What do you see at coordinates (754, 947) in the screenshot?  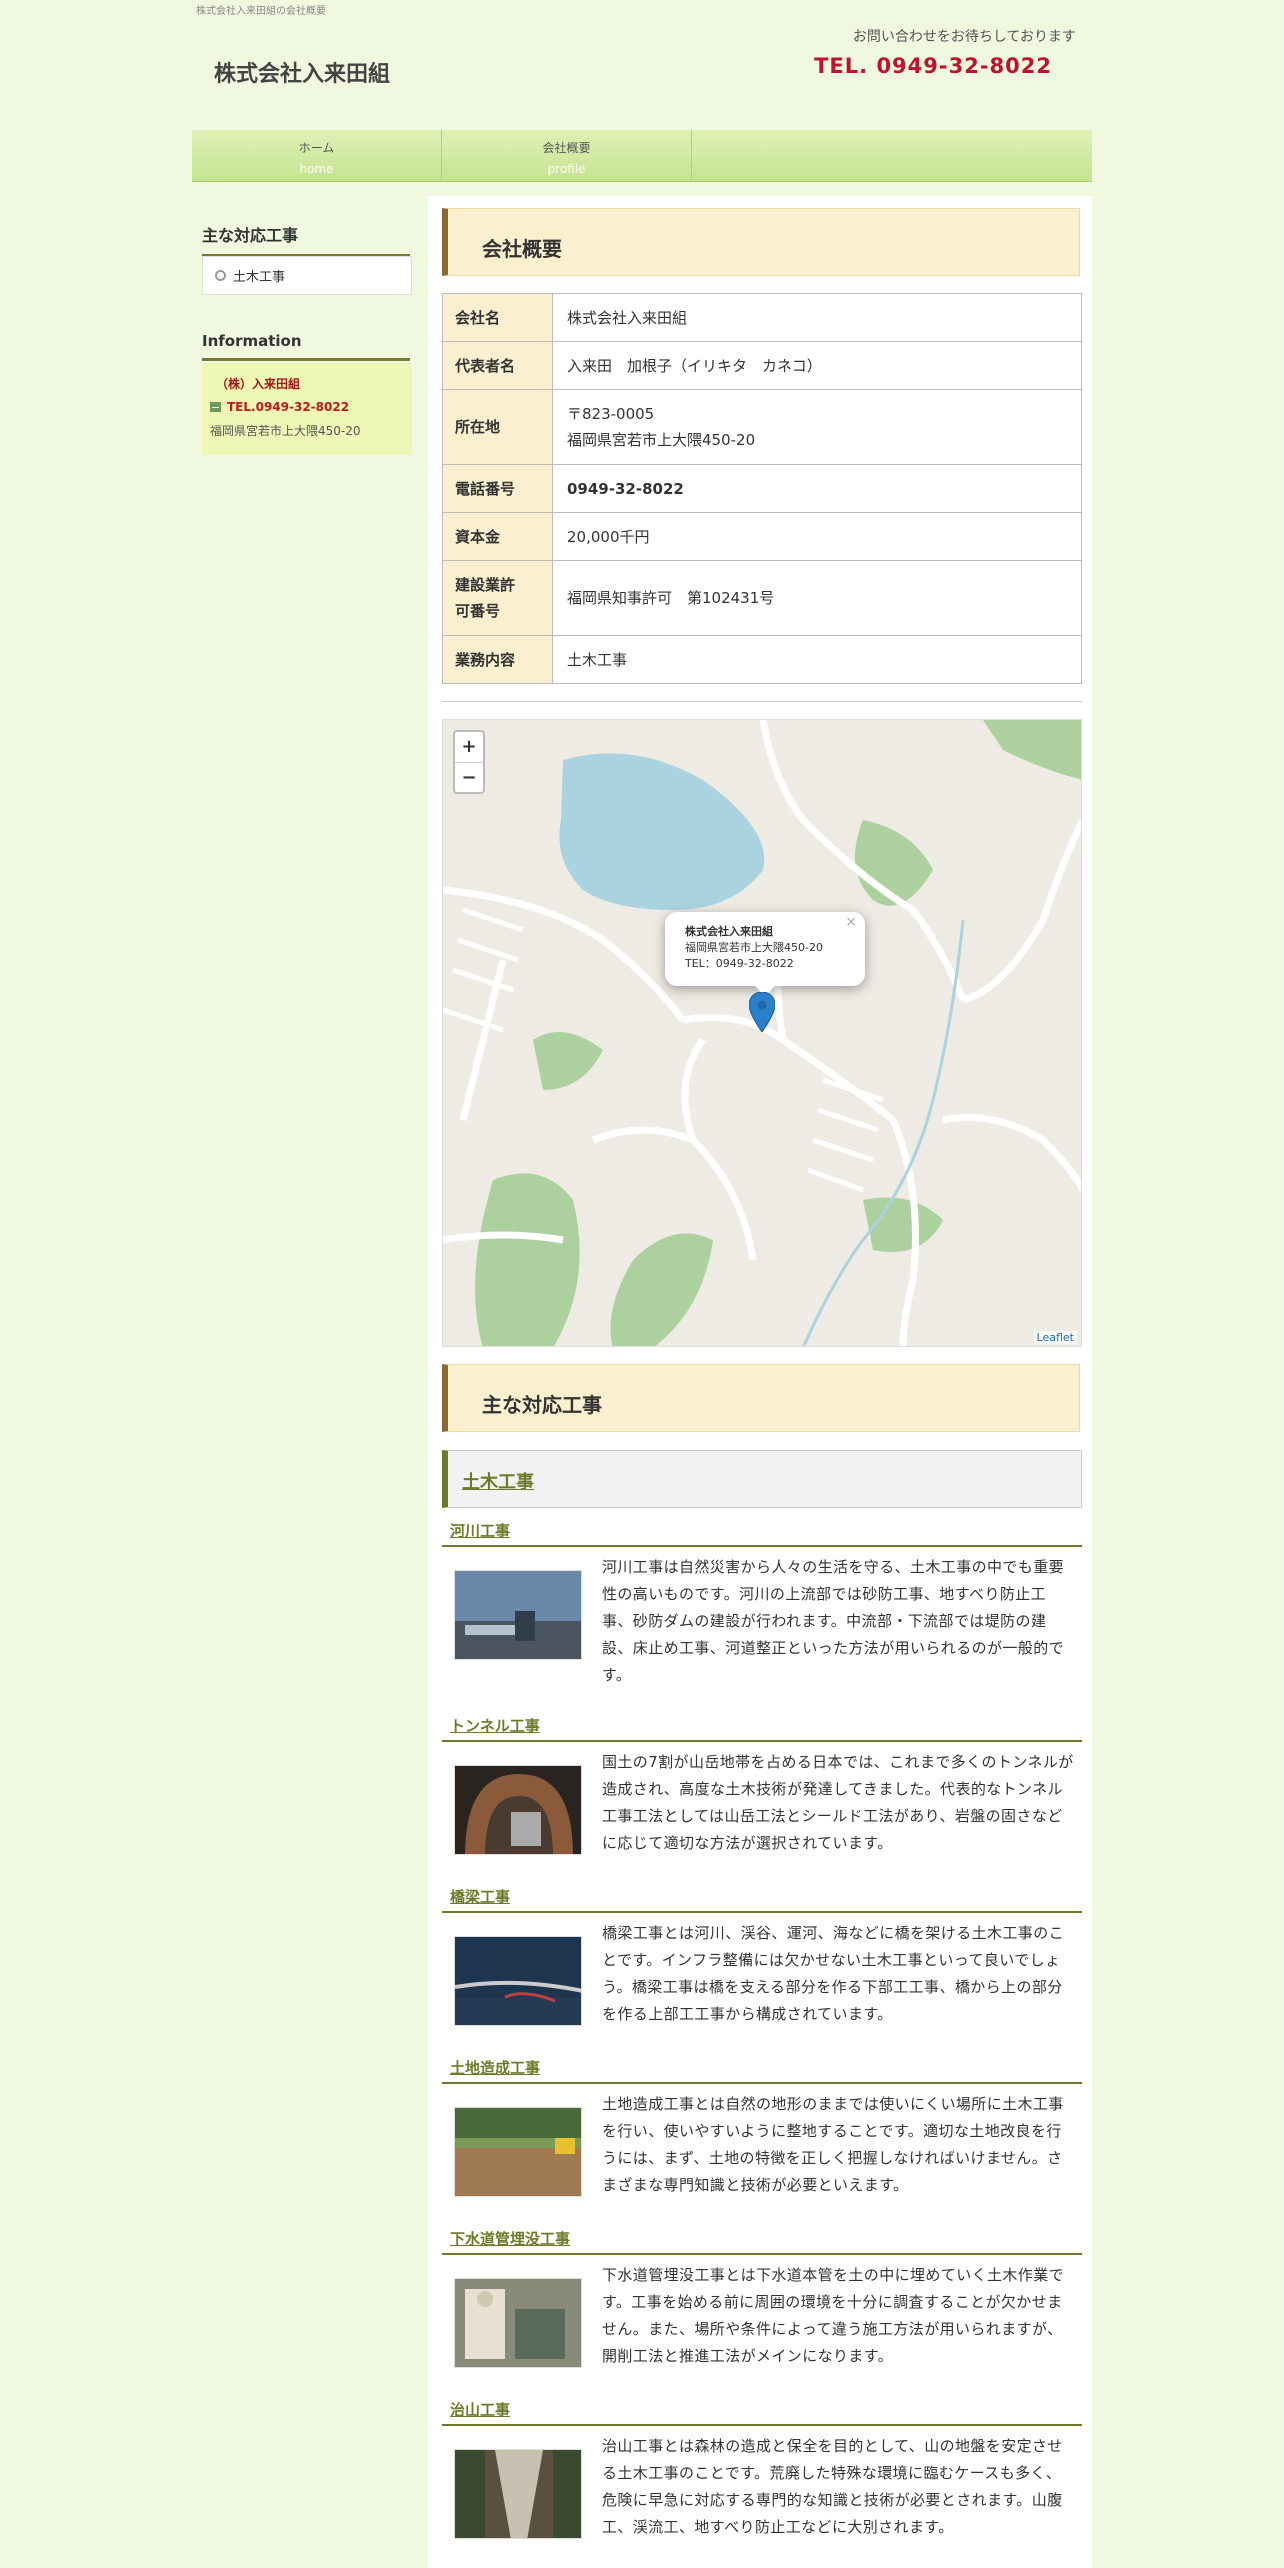 I see `popup-address: 福岡県宮若市上大隈450-20` at bounding box center [754, 947].